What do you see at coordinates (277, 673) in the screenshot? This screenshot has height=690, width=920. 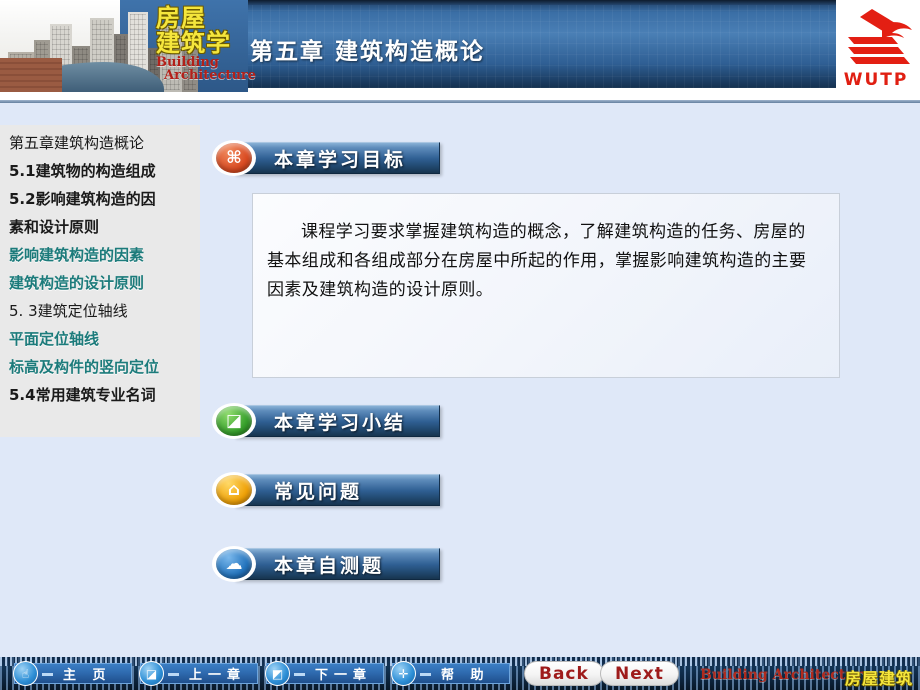 I see `next-chapter-icon: ◩` at bounding box center [277, 673].